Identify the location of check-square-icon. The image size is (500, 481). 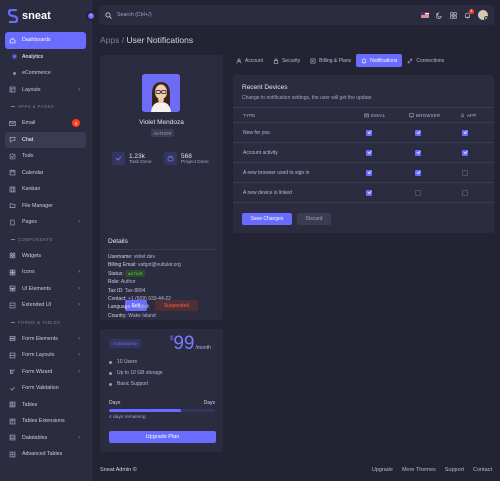
(12, 156).